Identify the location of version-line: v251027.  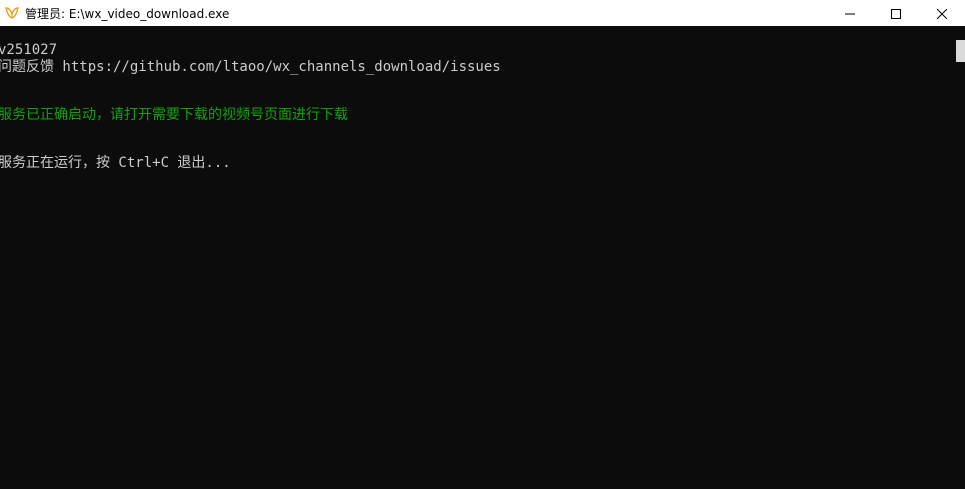
(29, 50).